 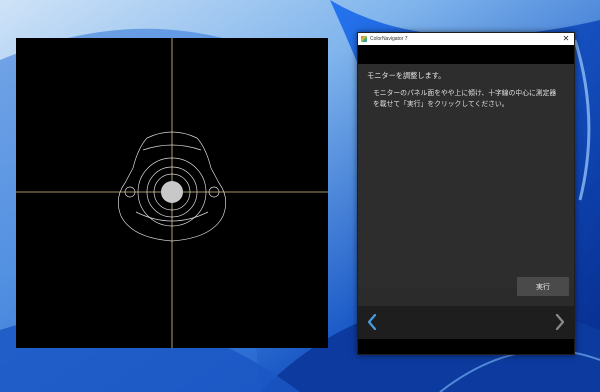 I want to click on sensor-lens, so click(x=172, y=192).